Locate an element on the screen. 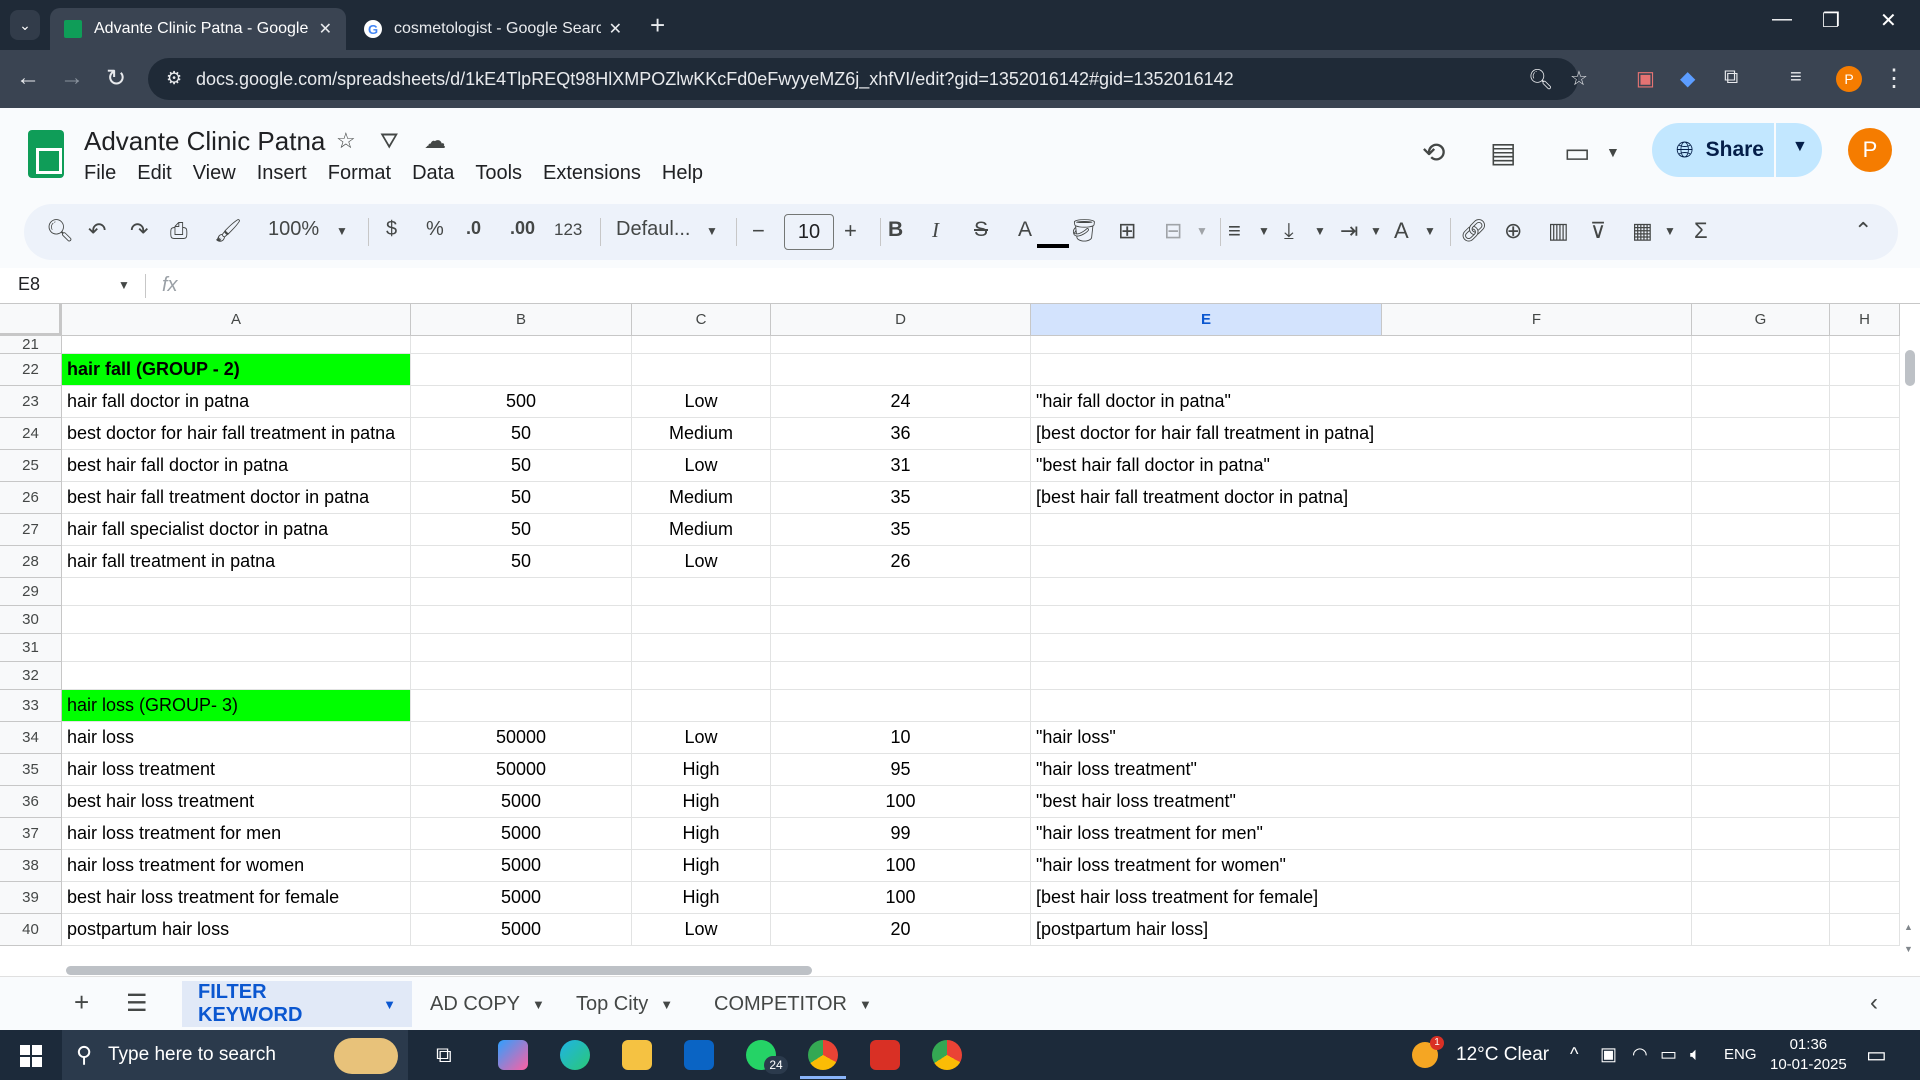 Image resolution: width=1920 pixels, height=1080 pixels. cell-d26: 35 is located at coordinates (901, 498).